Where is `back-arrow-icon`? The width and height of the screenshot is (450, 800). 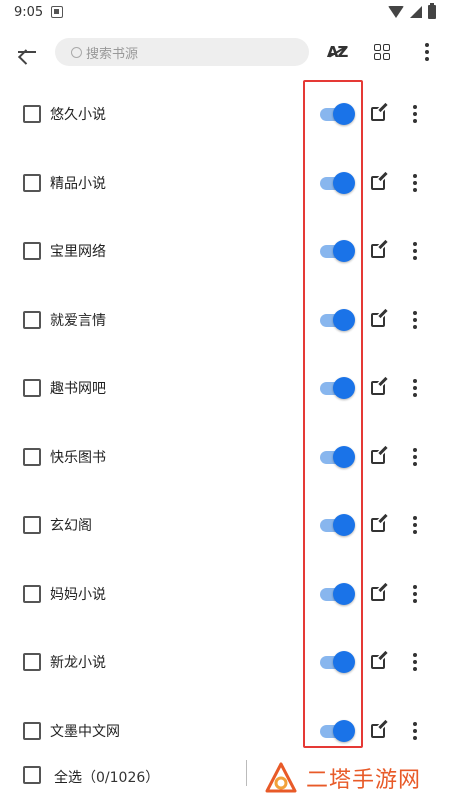 back-arrow-icon is located at coordinates (27, 52).